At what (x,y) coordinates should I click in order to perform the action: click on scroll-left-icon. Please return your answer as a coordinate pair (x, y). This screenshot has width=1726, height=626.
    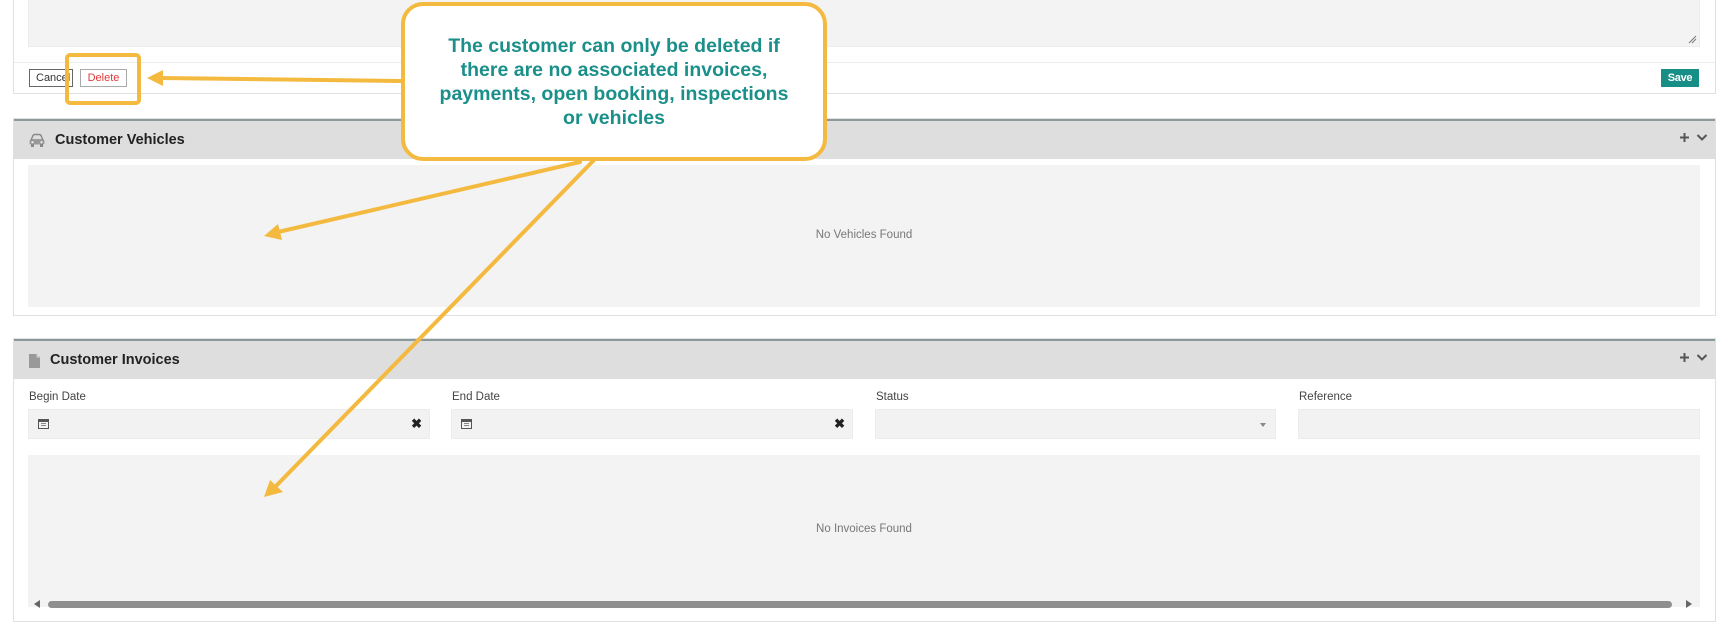
    Looking at the image, I should click on (37, 604).